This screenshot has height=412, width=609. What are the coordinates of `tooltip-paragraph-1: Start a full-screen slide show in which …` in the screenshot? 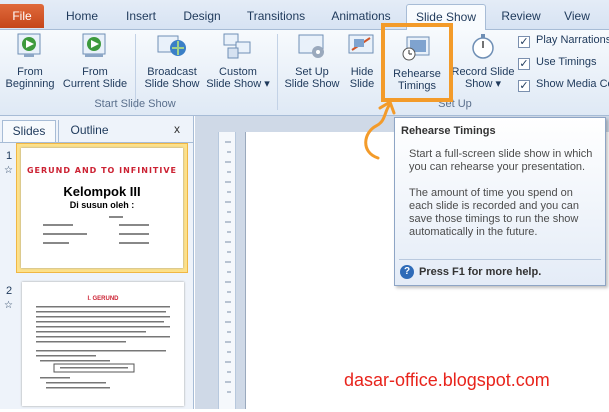 It's located at (501, 160).